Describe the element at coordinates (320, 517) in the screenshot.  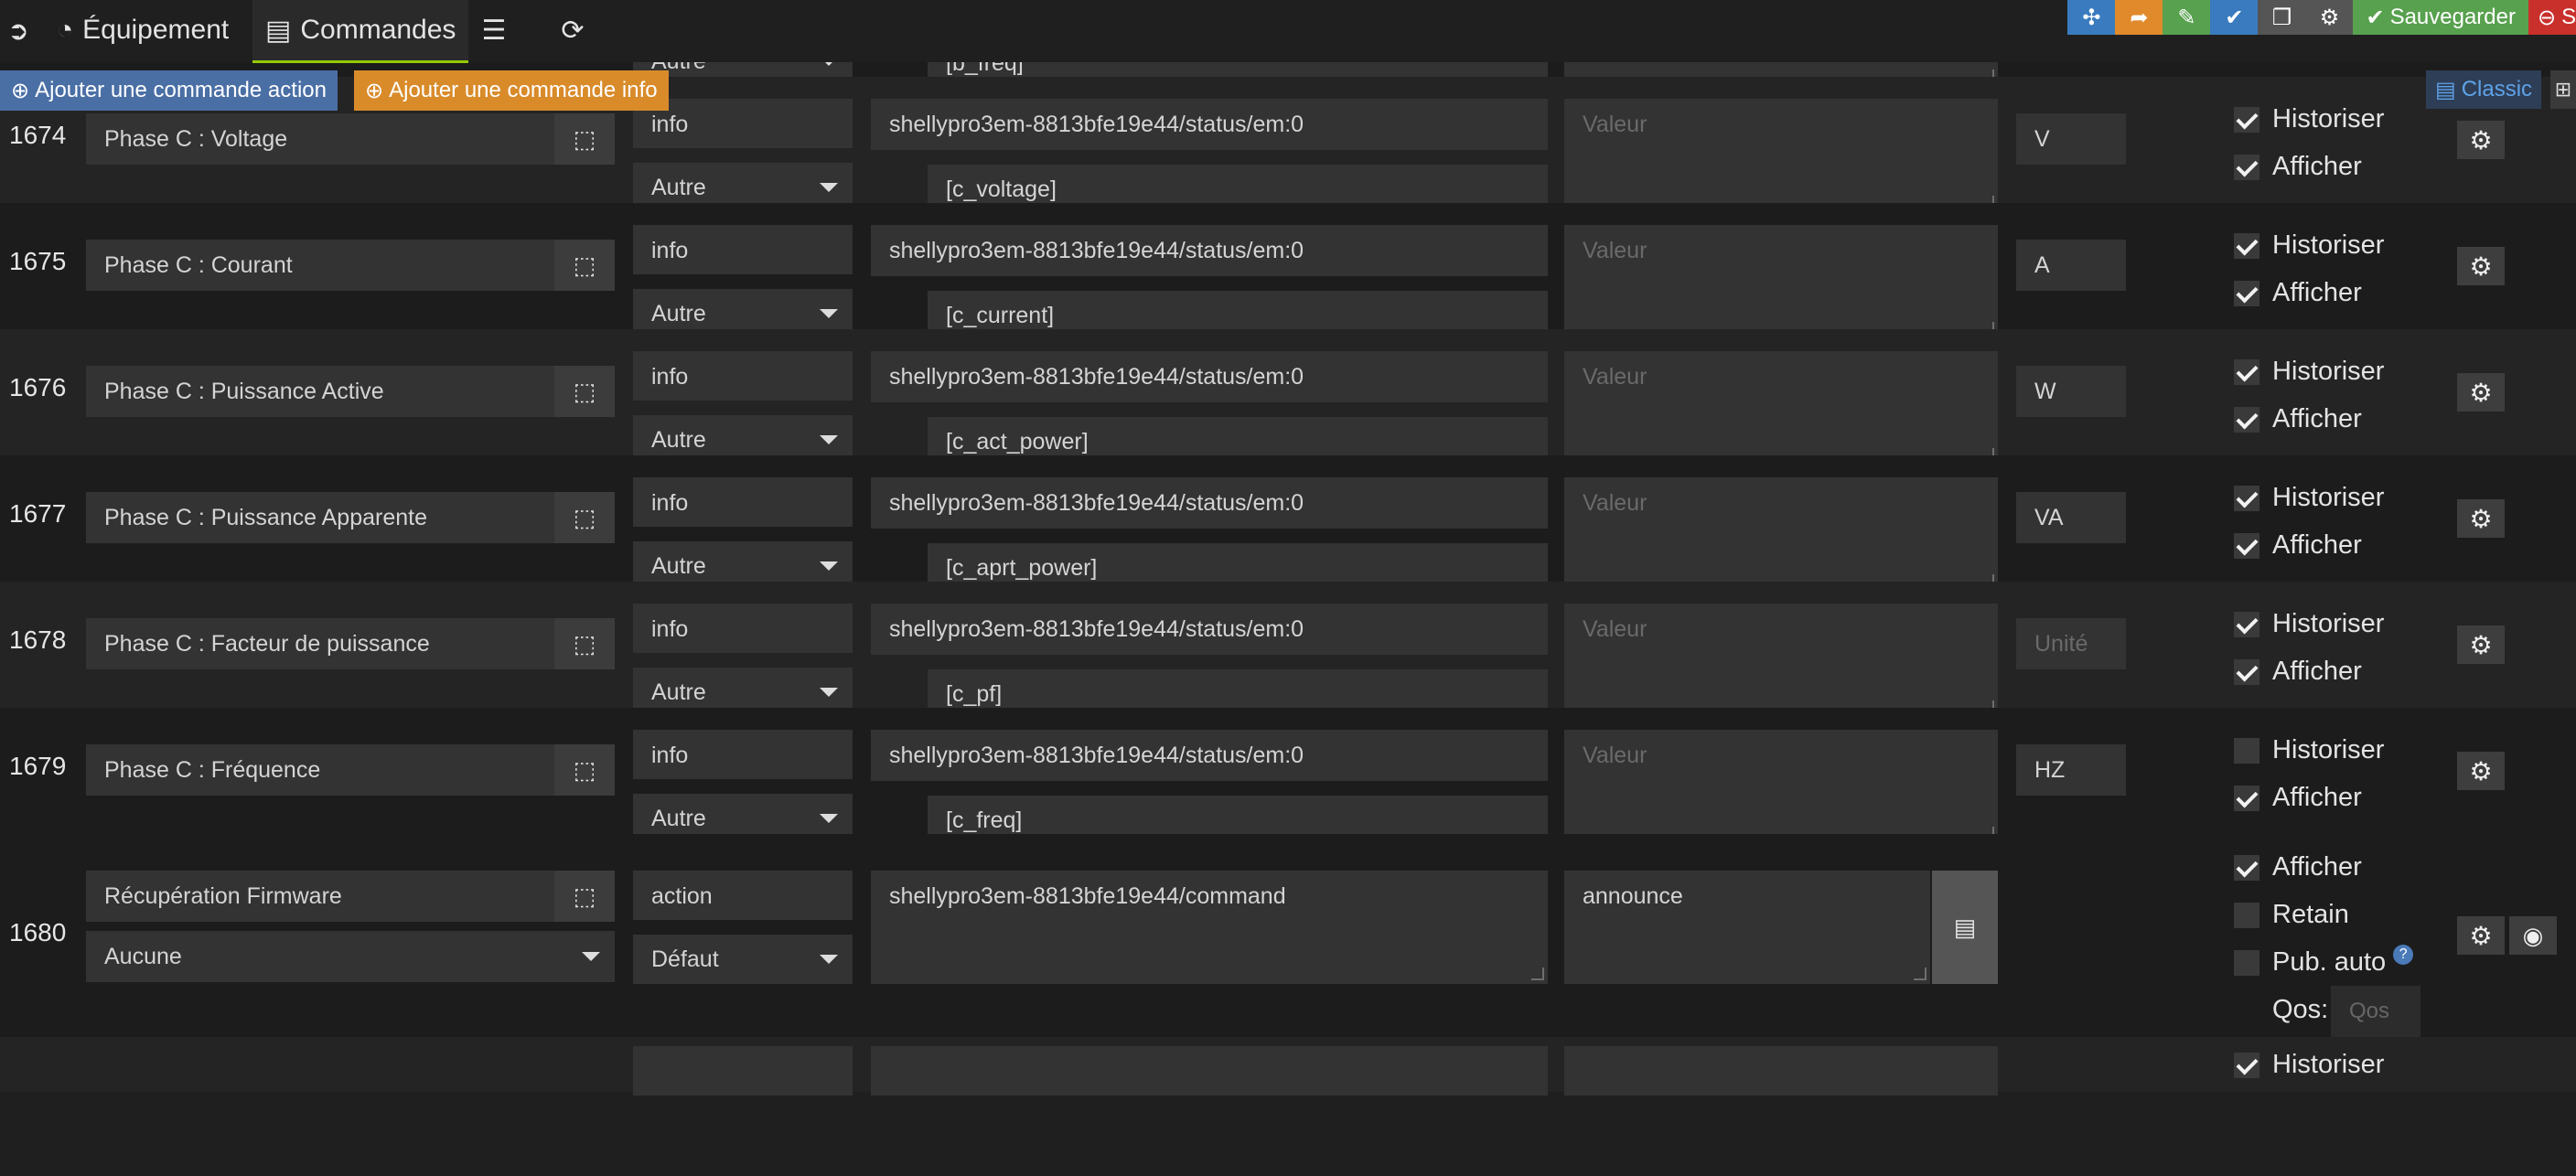
I see `command-name-input: Phase C : Puissance Apparente` at that location.